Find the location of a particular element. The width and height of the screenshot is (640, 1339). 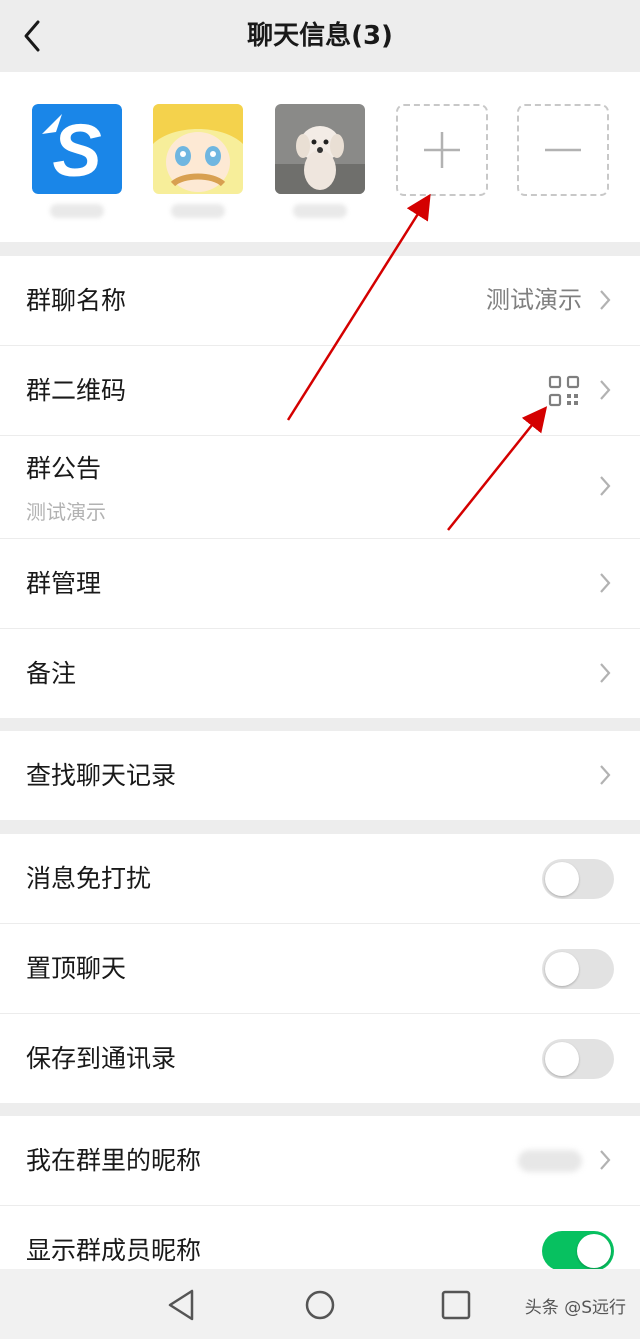

group-name-label: 群聊名称 is located at coordinates (76, 300).